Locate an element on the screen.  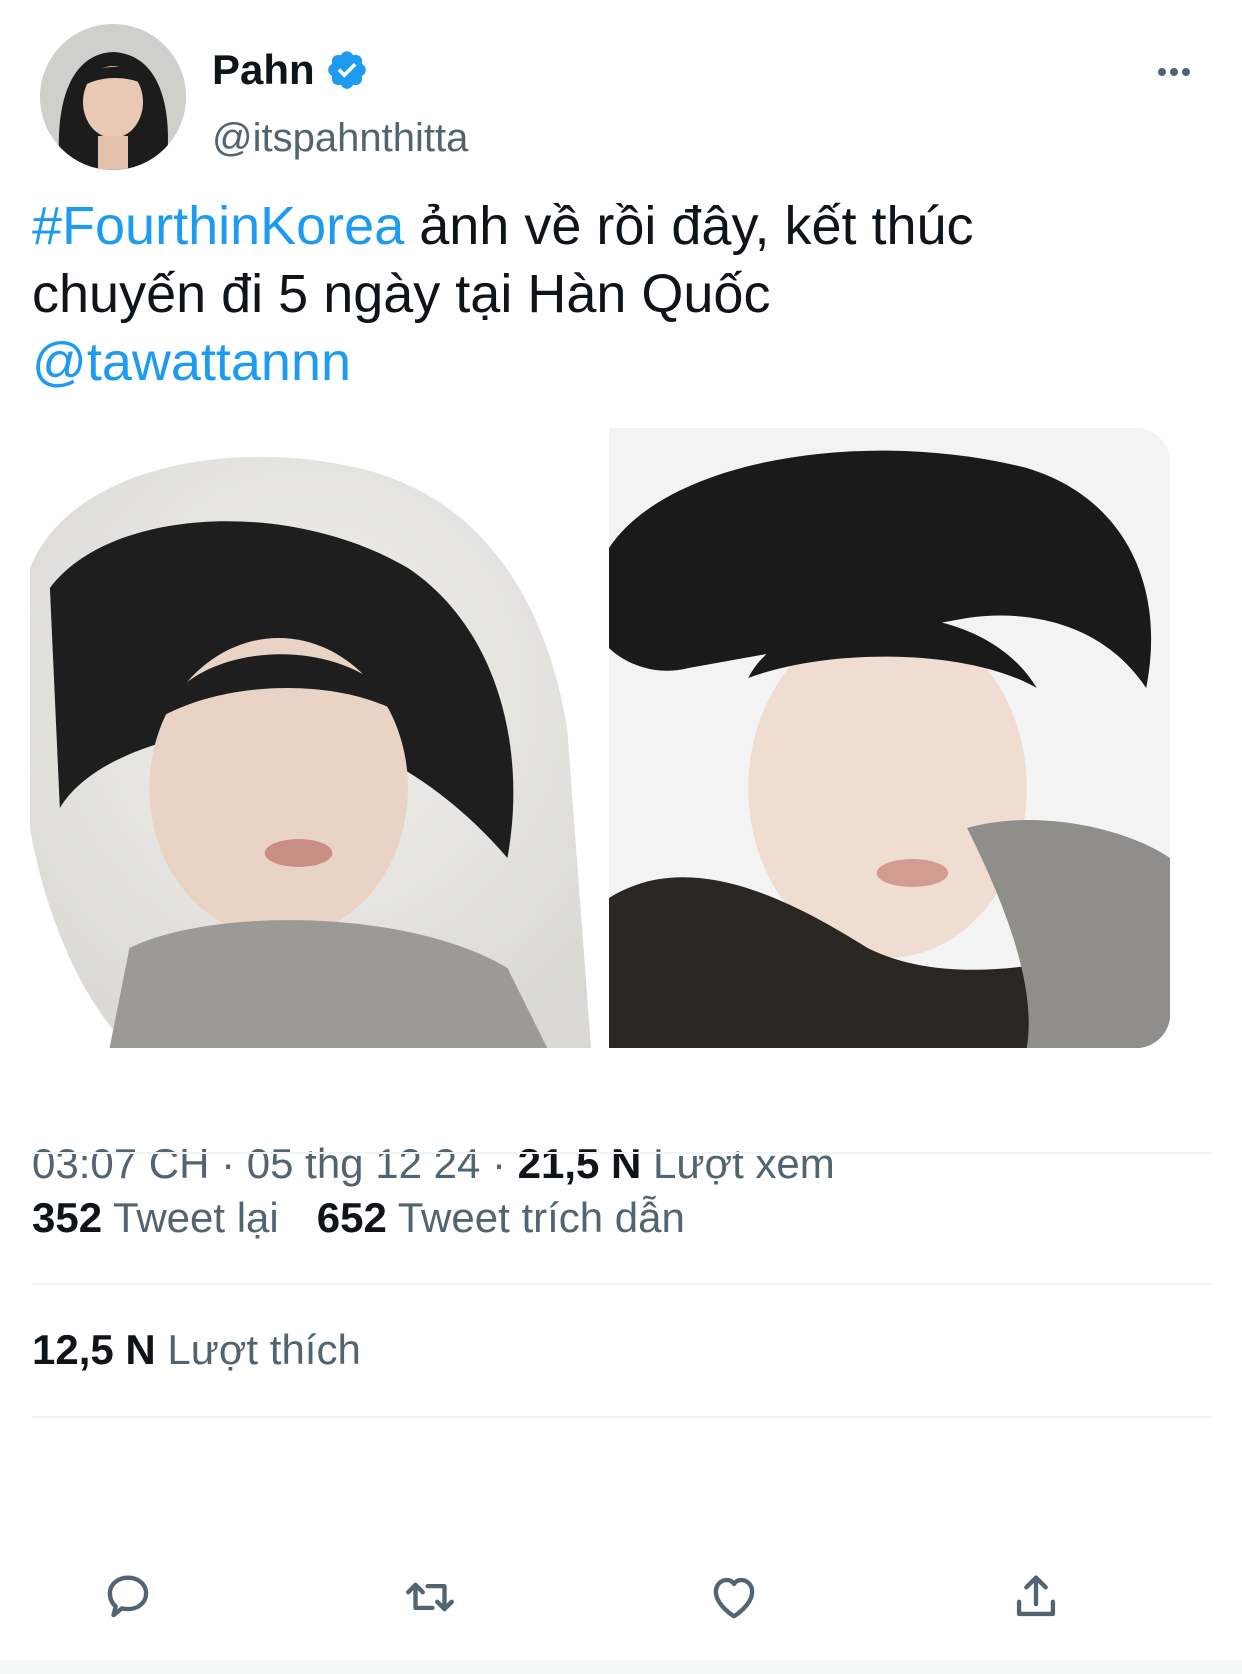
likes-stat: 12,5 N Lượt thích is located at coordinates (196, 1349).